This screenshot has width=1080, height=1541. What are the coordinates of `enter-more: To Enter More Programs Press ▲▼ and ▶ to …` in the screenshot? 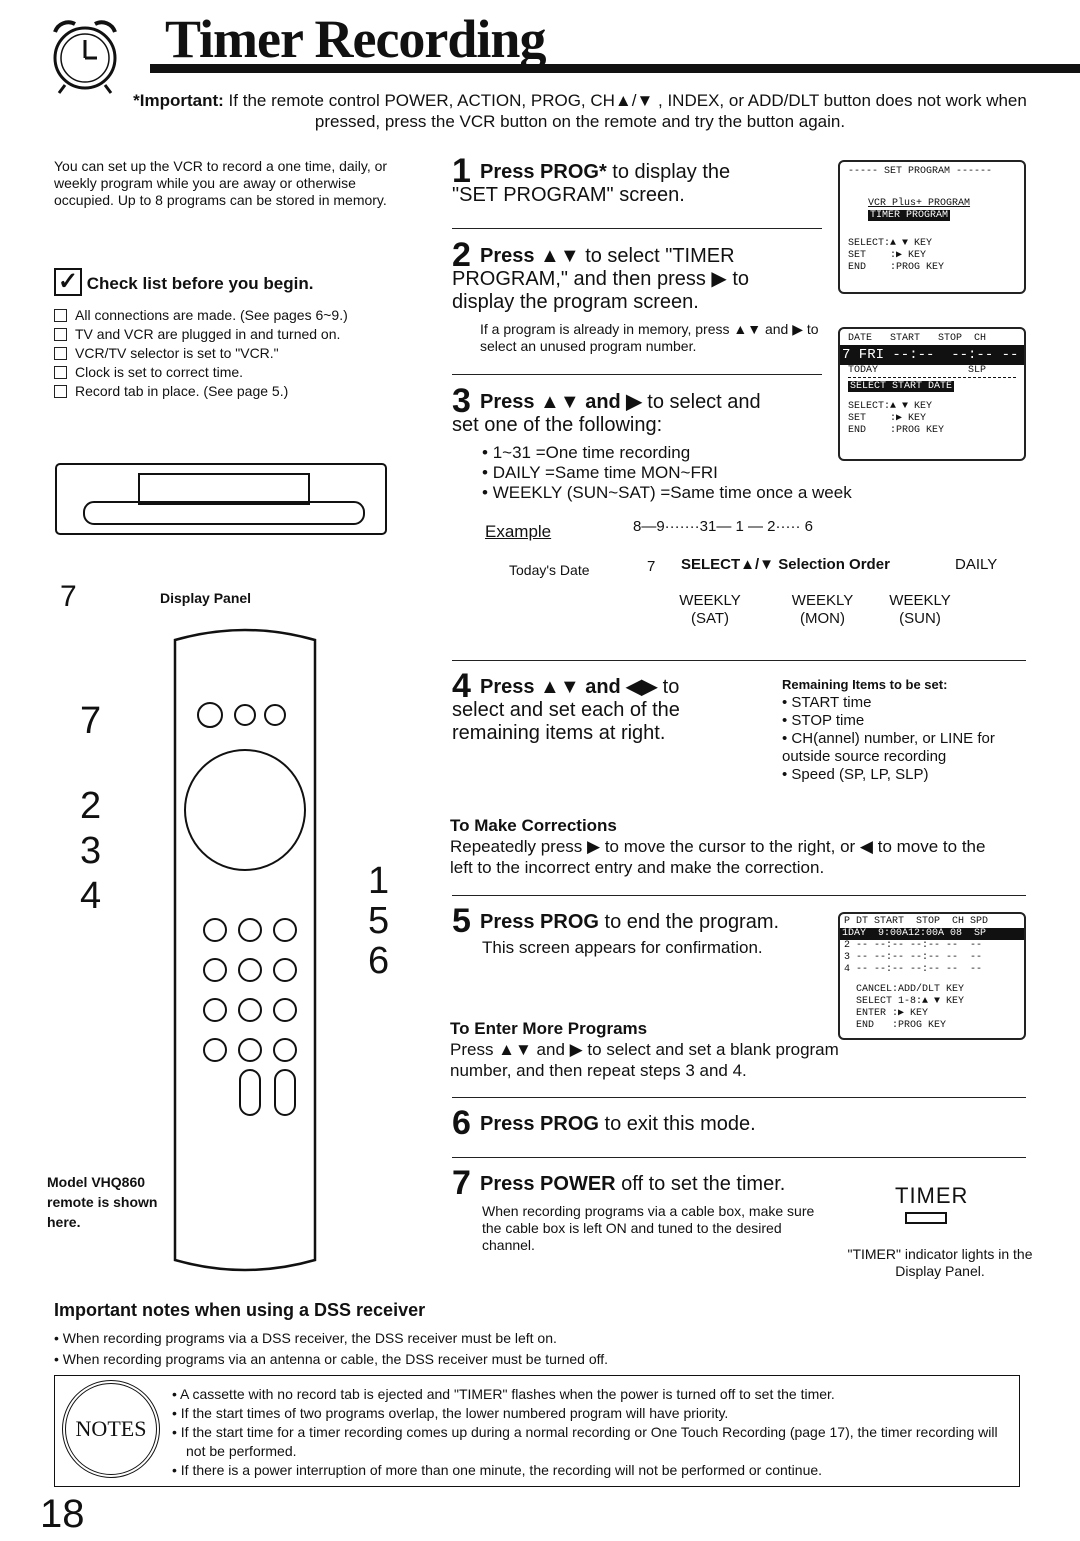 It's located at (644, 1049).